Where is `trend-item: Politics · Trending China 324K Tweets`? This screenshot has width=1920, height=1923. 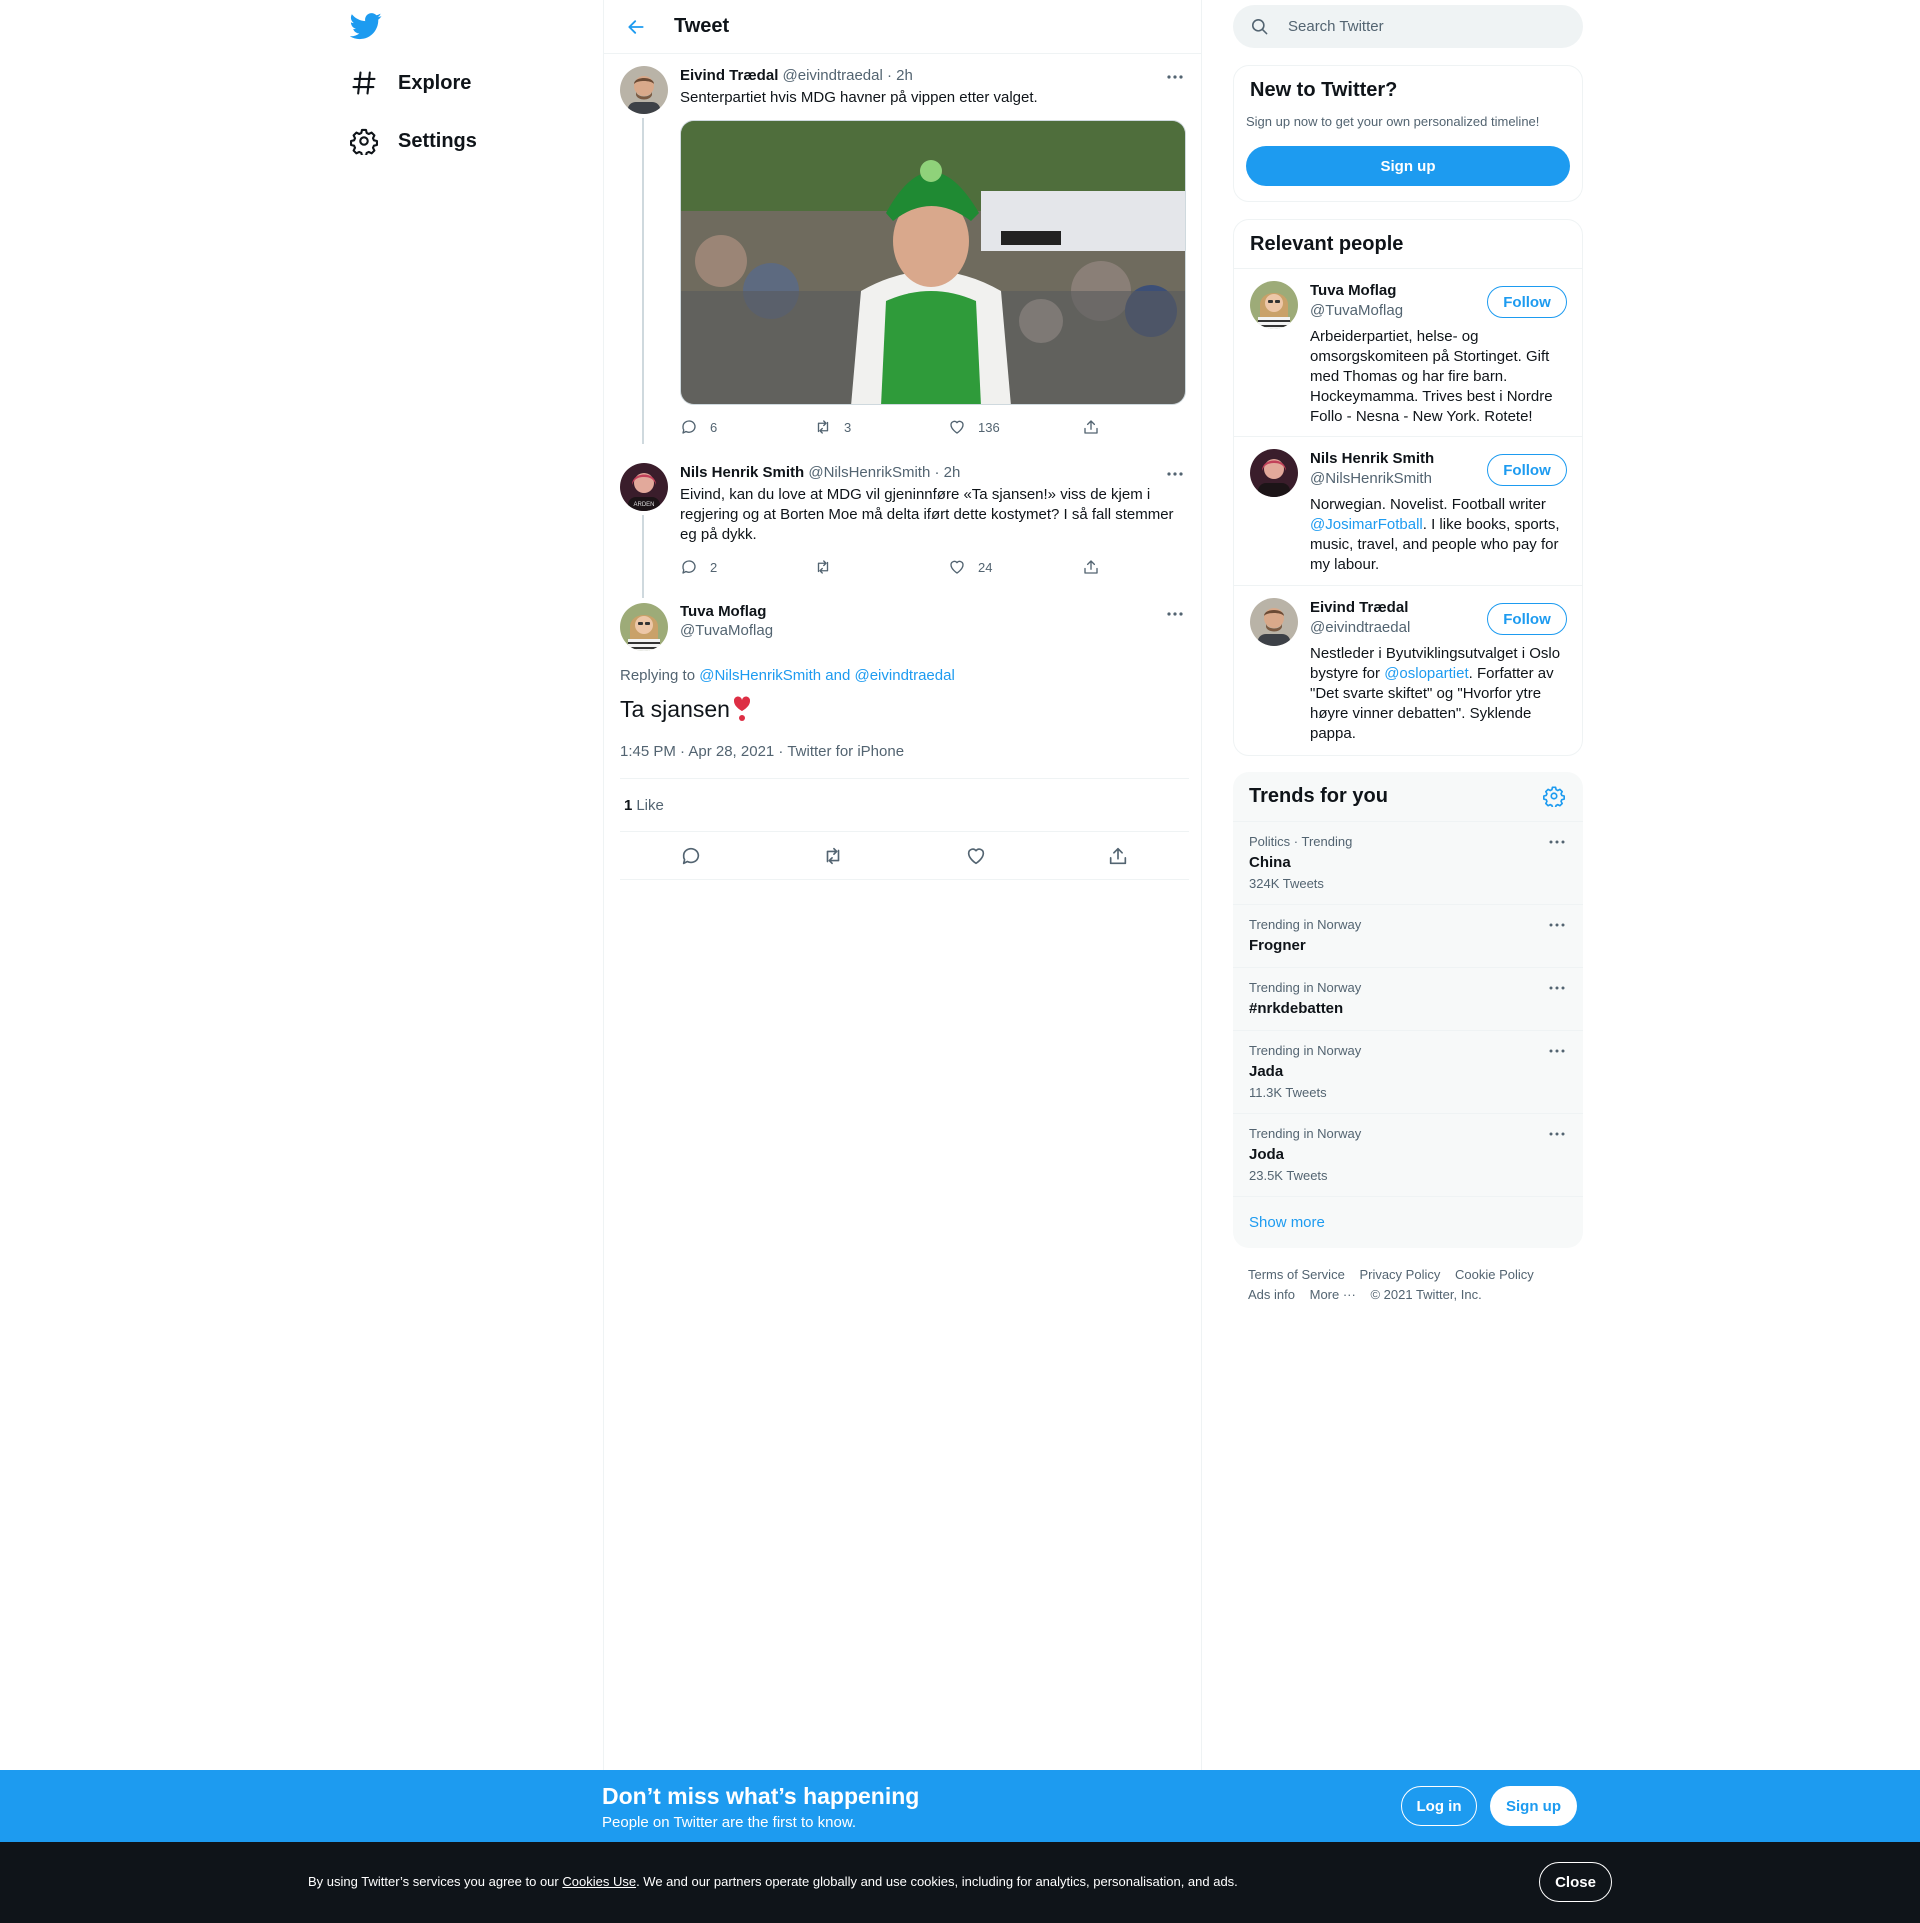
trend-item: Politics · Trending China 324K Tweets is located at coordinates (1408, 862).